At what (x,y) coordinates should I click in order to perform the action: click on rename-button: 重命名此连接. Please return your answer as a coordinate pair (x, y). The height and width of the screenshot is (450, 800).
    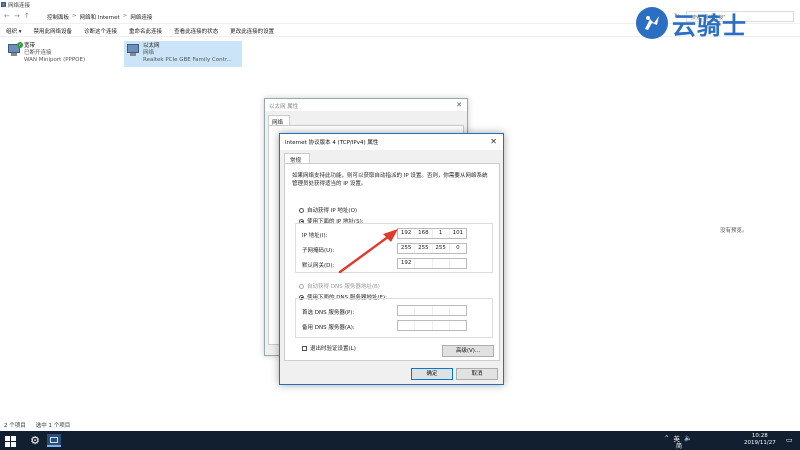
    Looking at the image, I should click on (145, 31).